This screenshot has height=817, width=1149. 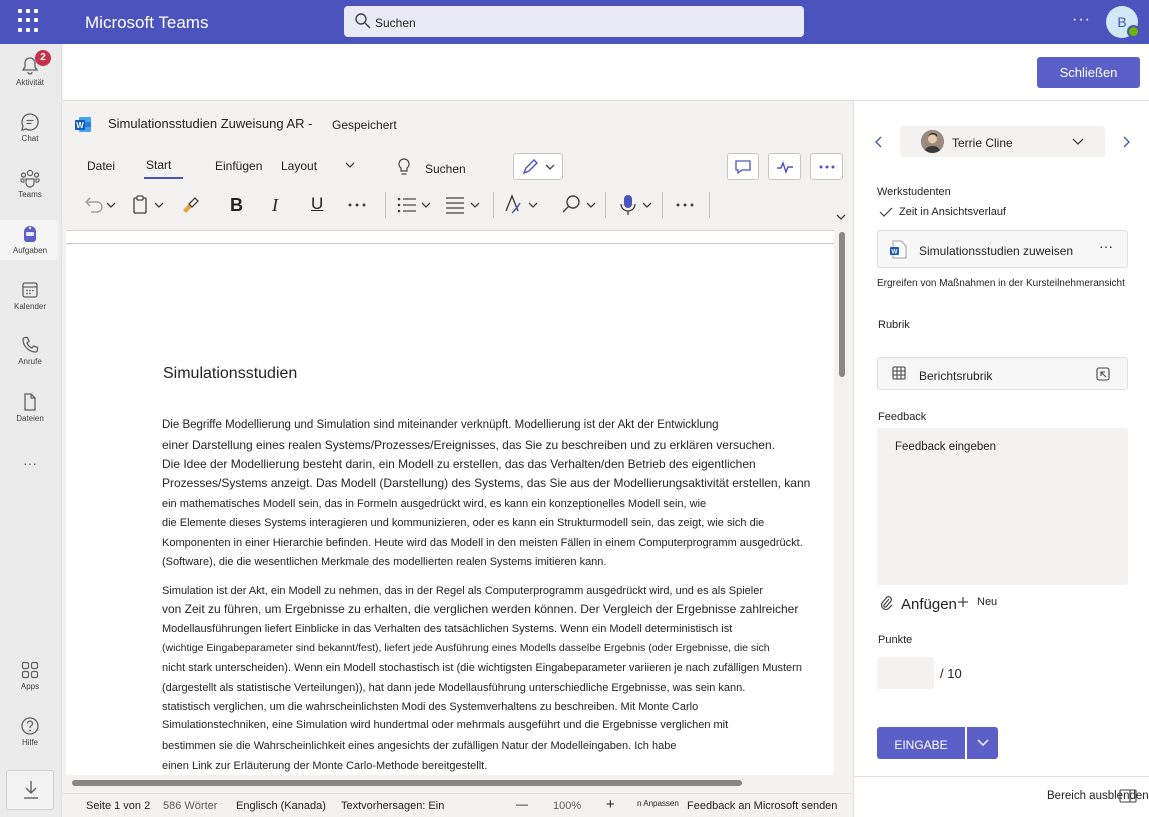 What do you see at coordinates (30, 418) in the screenshot?
I see `rail-label: Dateien` at bounding box center [30, 418].